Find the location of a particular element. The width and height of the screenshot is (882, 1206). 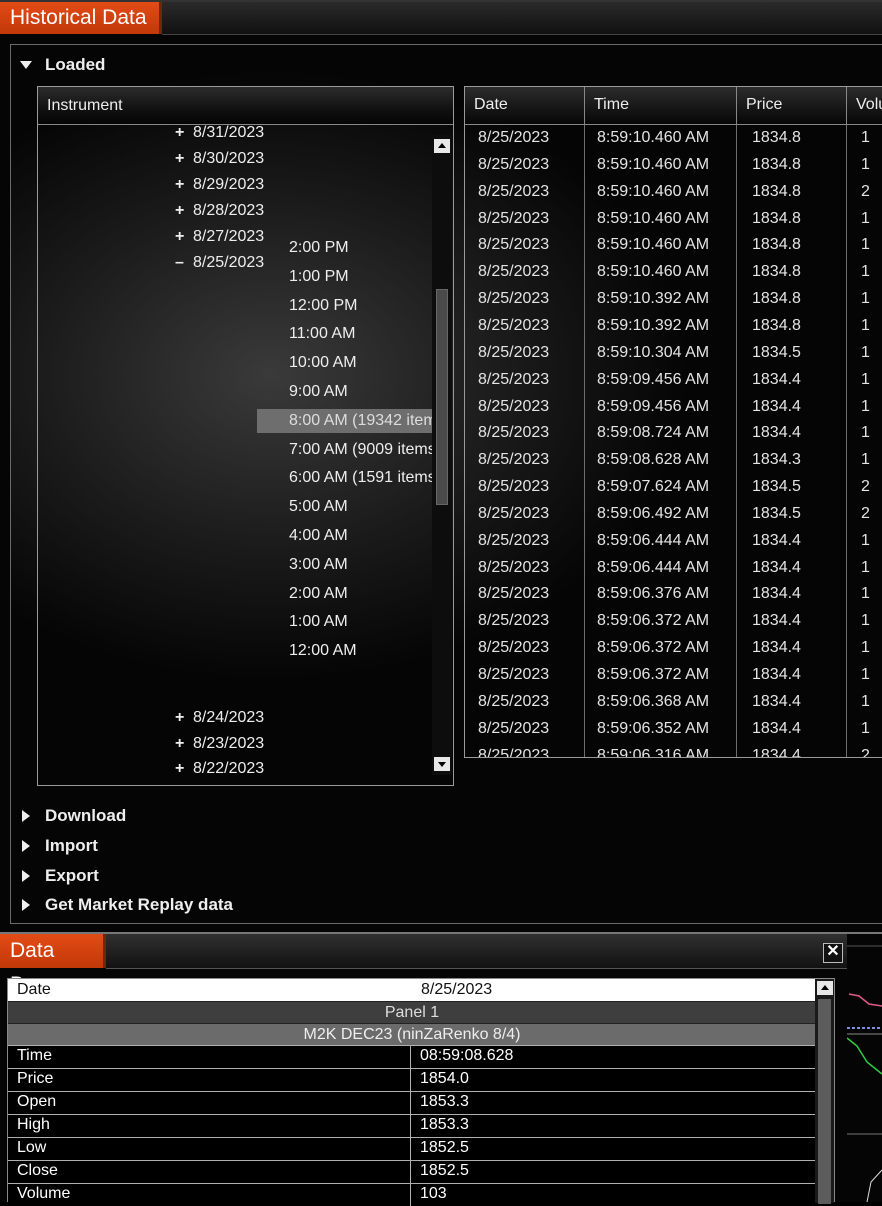

tree-hour-node: 1:00 AM is located at coordinates (299, 622).